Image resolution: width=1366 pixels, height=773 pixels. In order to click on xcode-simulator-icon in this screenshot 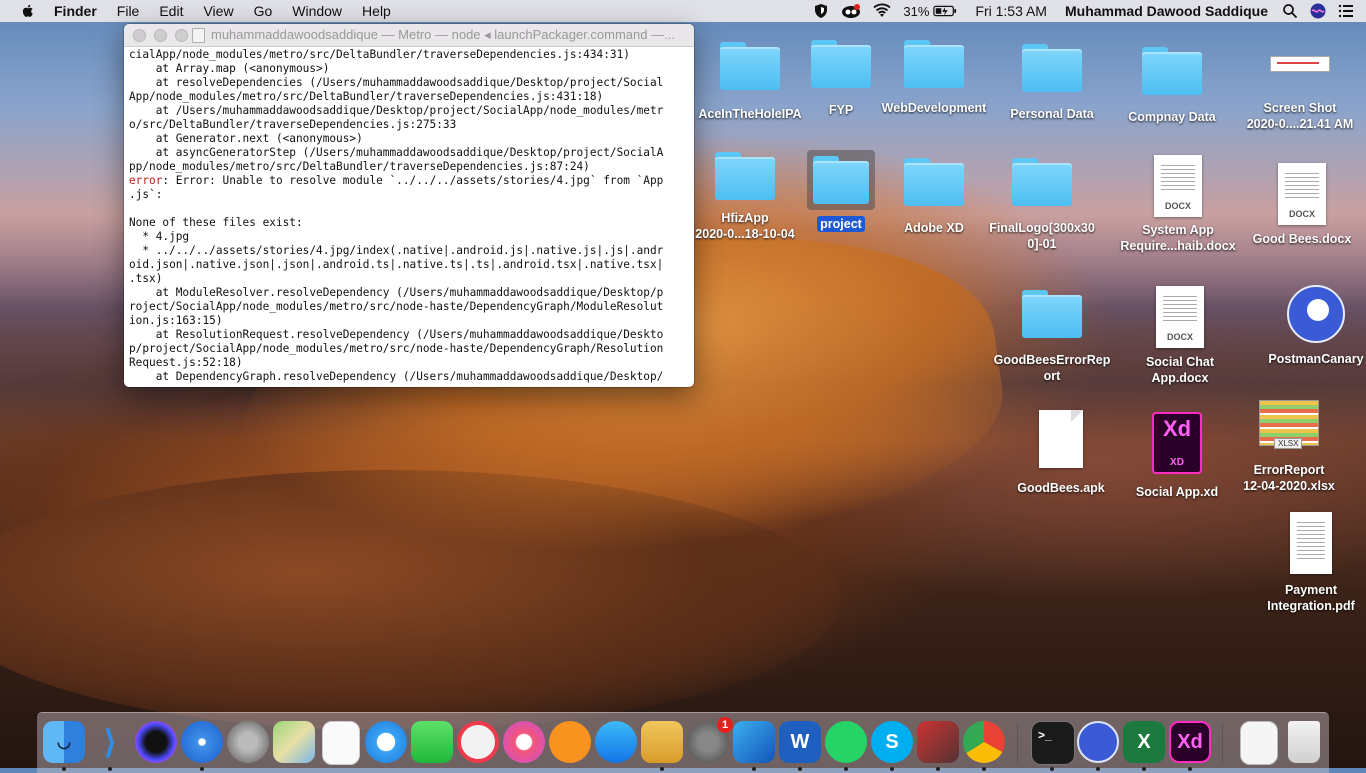, I will do `click(754, 742)`.